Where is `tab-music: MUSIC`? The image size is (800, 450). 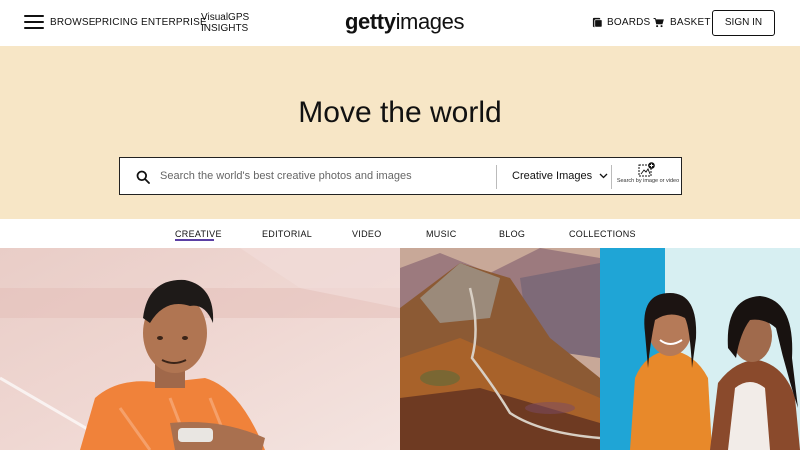
tab-music: MUSIC is located at coordinates (441, 234).